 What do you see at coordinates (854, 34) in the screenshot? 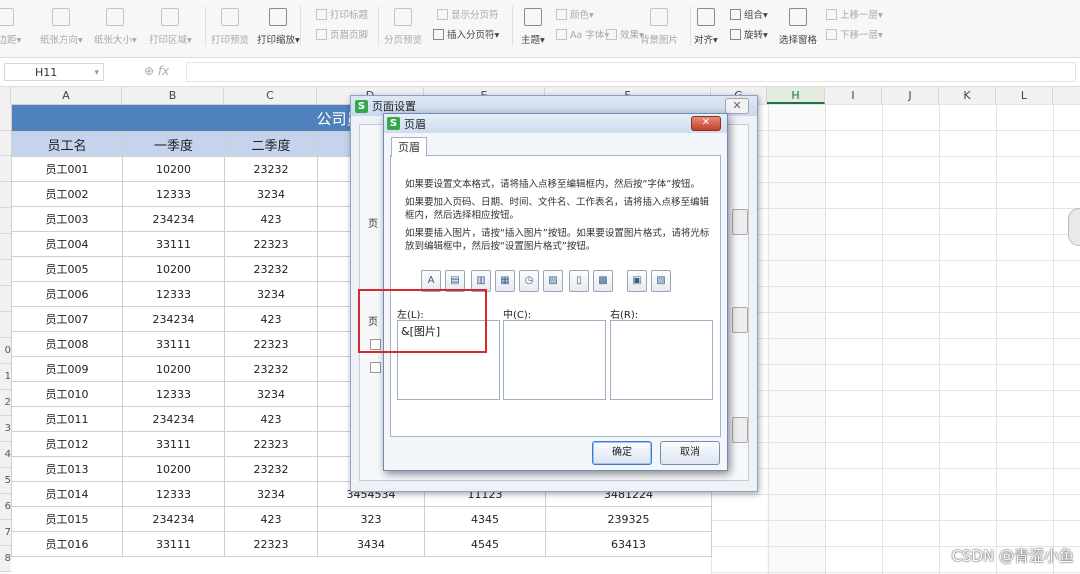
I see `ribbon-small-button: 下移一层▾` at bounding box center [854, 34].